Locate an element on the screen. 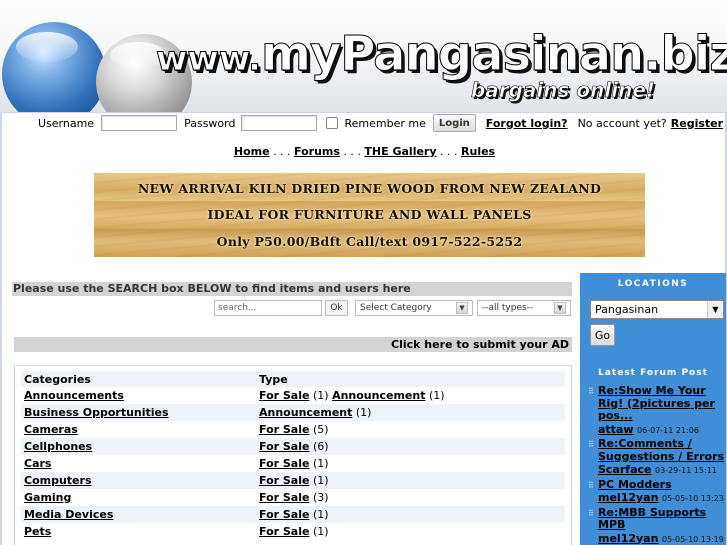 This screenshot has width=727, height=545. forum-post-link: Re:MBB Supports MPB is located at coordinates (662, 519).